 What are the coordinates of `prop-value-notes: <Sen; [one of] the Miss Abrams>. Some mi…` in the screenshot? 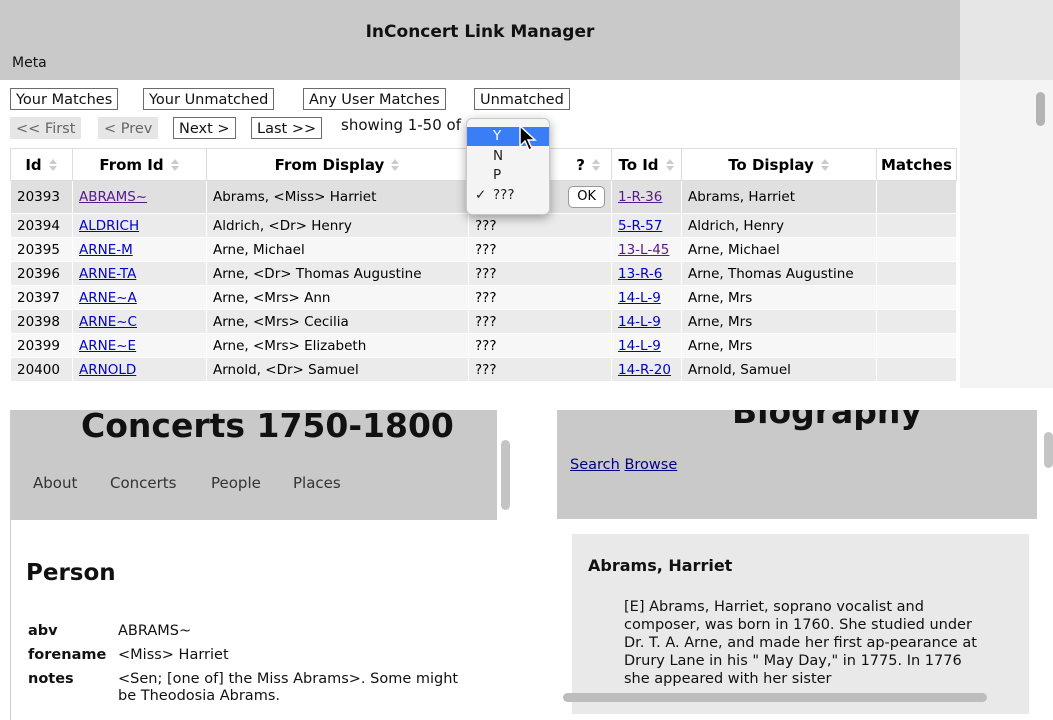 It's located at (288, 687).